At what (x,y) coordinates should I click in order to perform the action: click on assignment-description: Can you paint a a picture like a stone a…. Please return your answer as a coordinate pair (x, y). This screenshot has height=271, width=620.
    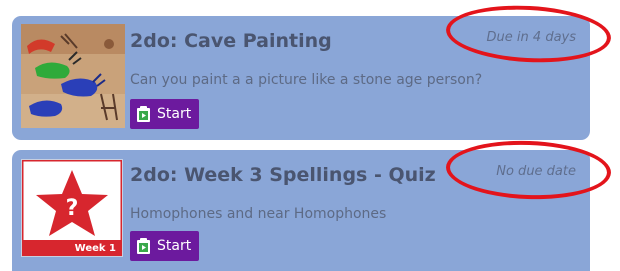
    Looking at the image, I should click on (306, 80).